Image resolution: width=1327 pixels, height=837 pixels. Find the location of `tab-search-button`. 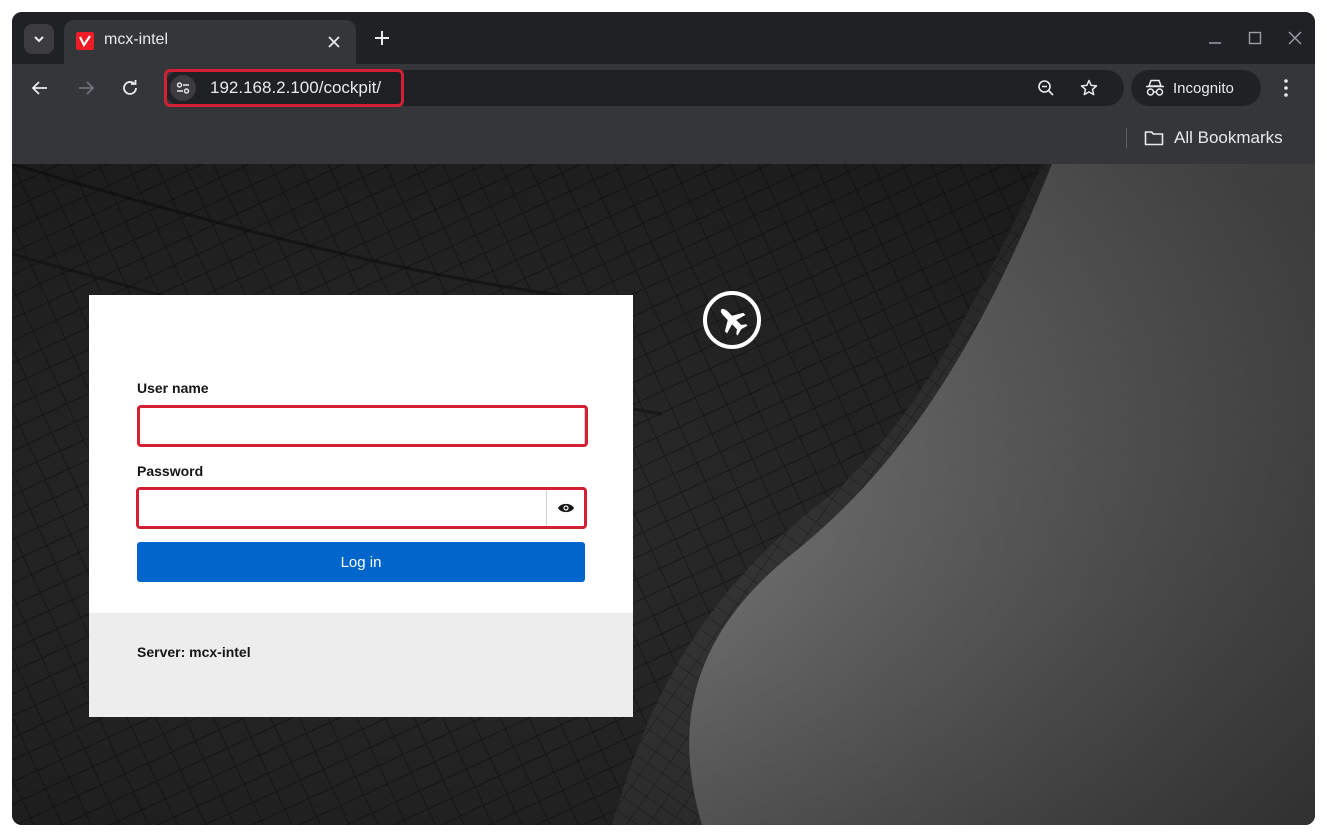

tab-search-button is located at coordinates (39, 39).